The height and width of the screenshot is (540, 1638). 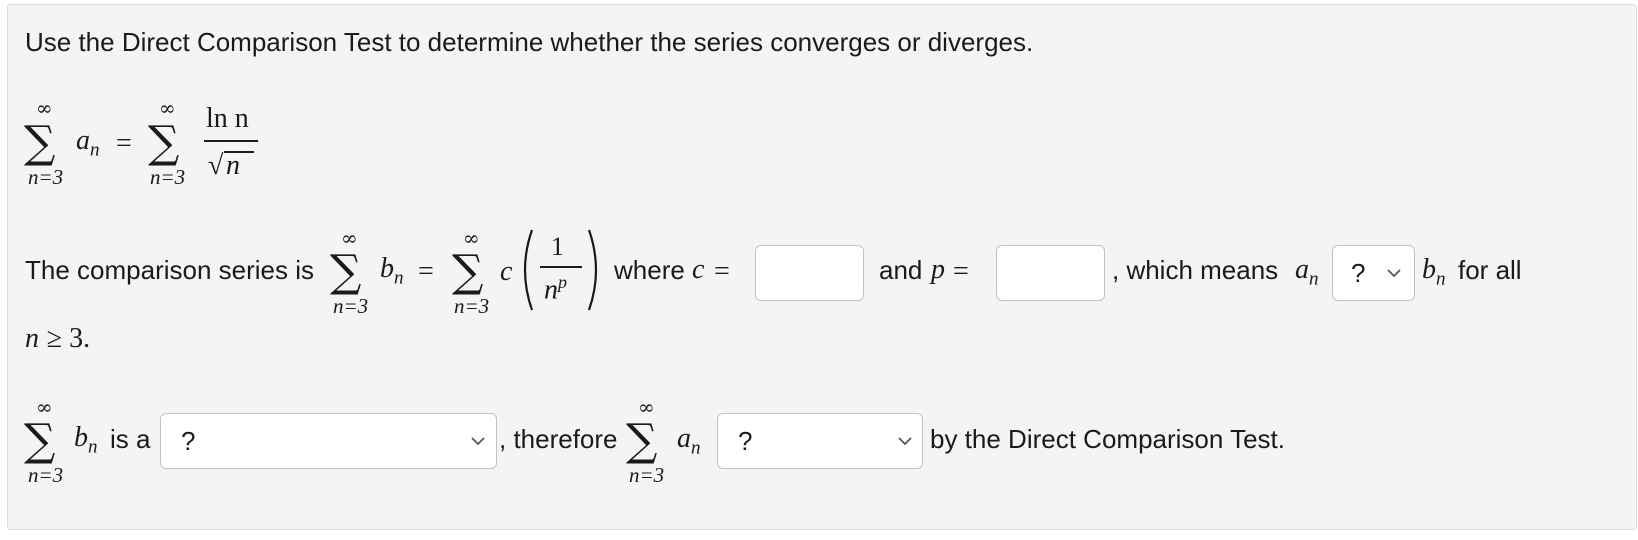 What do you see at coordinates (216, 165) in the screenshot?
I see `sqrt-symbol: √` at bounding box center [216, 165].